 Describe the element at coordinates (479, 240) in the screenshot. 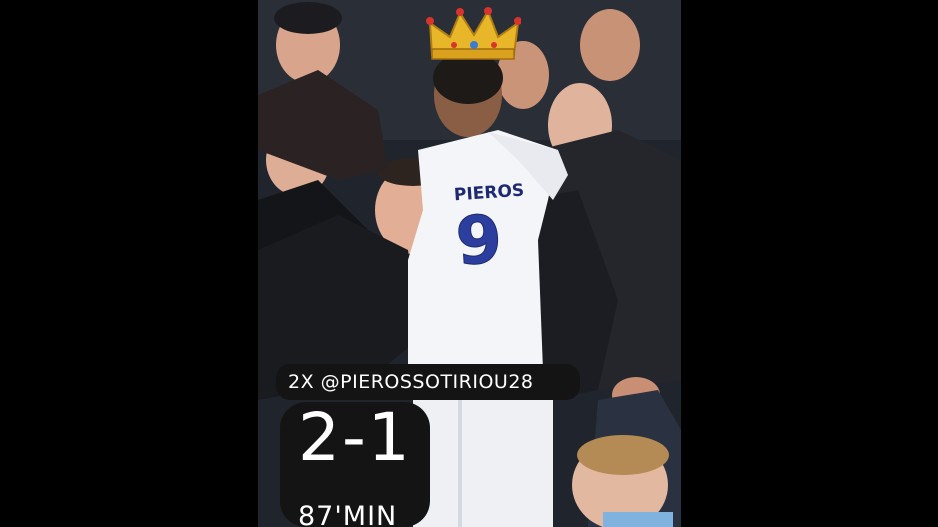

I see `shirt-number: 9` at that location.